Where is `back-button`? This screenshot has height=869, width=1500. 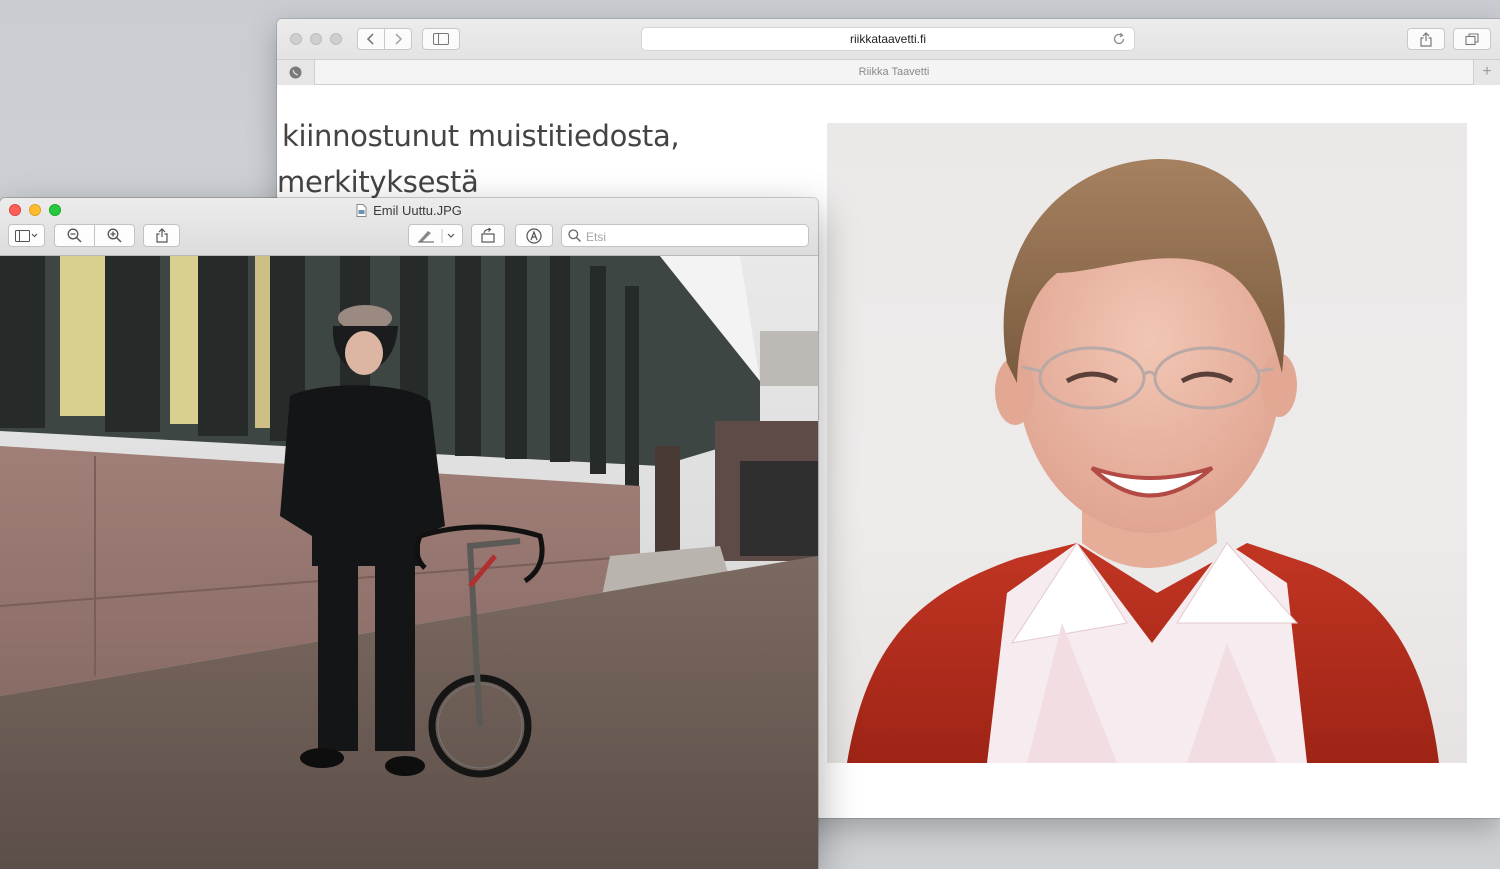 back-button is located at coordinates (371, 39).